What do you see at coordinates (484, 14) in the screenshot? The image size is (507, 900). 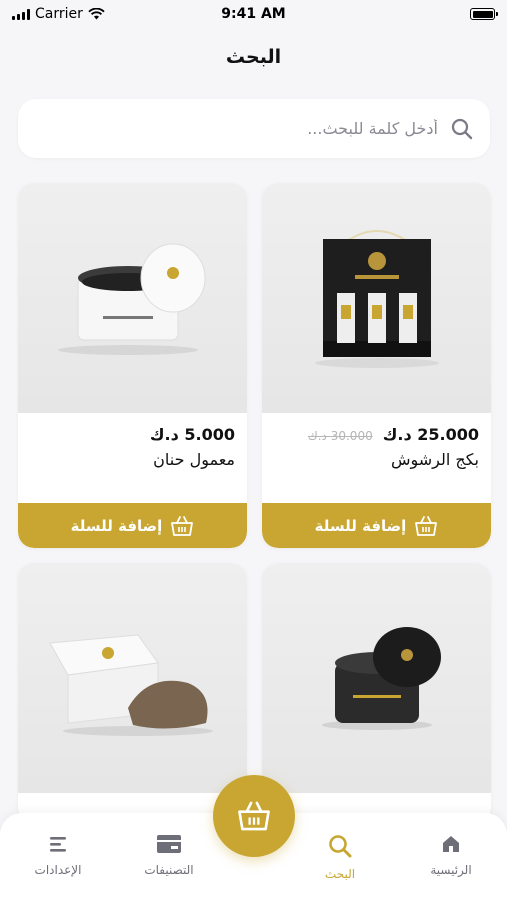 I see `battery-icon` at bounding box center [484, 14].